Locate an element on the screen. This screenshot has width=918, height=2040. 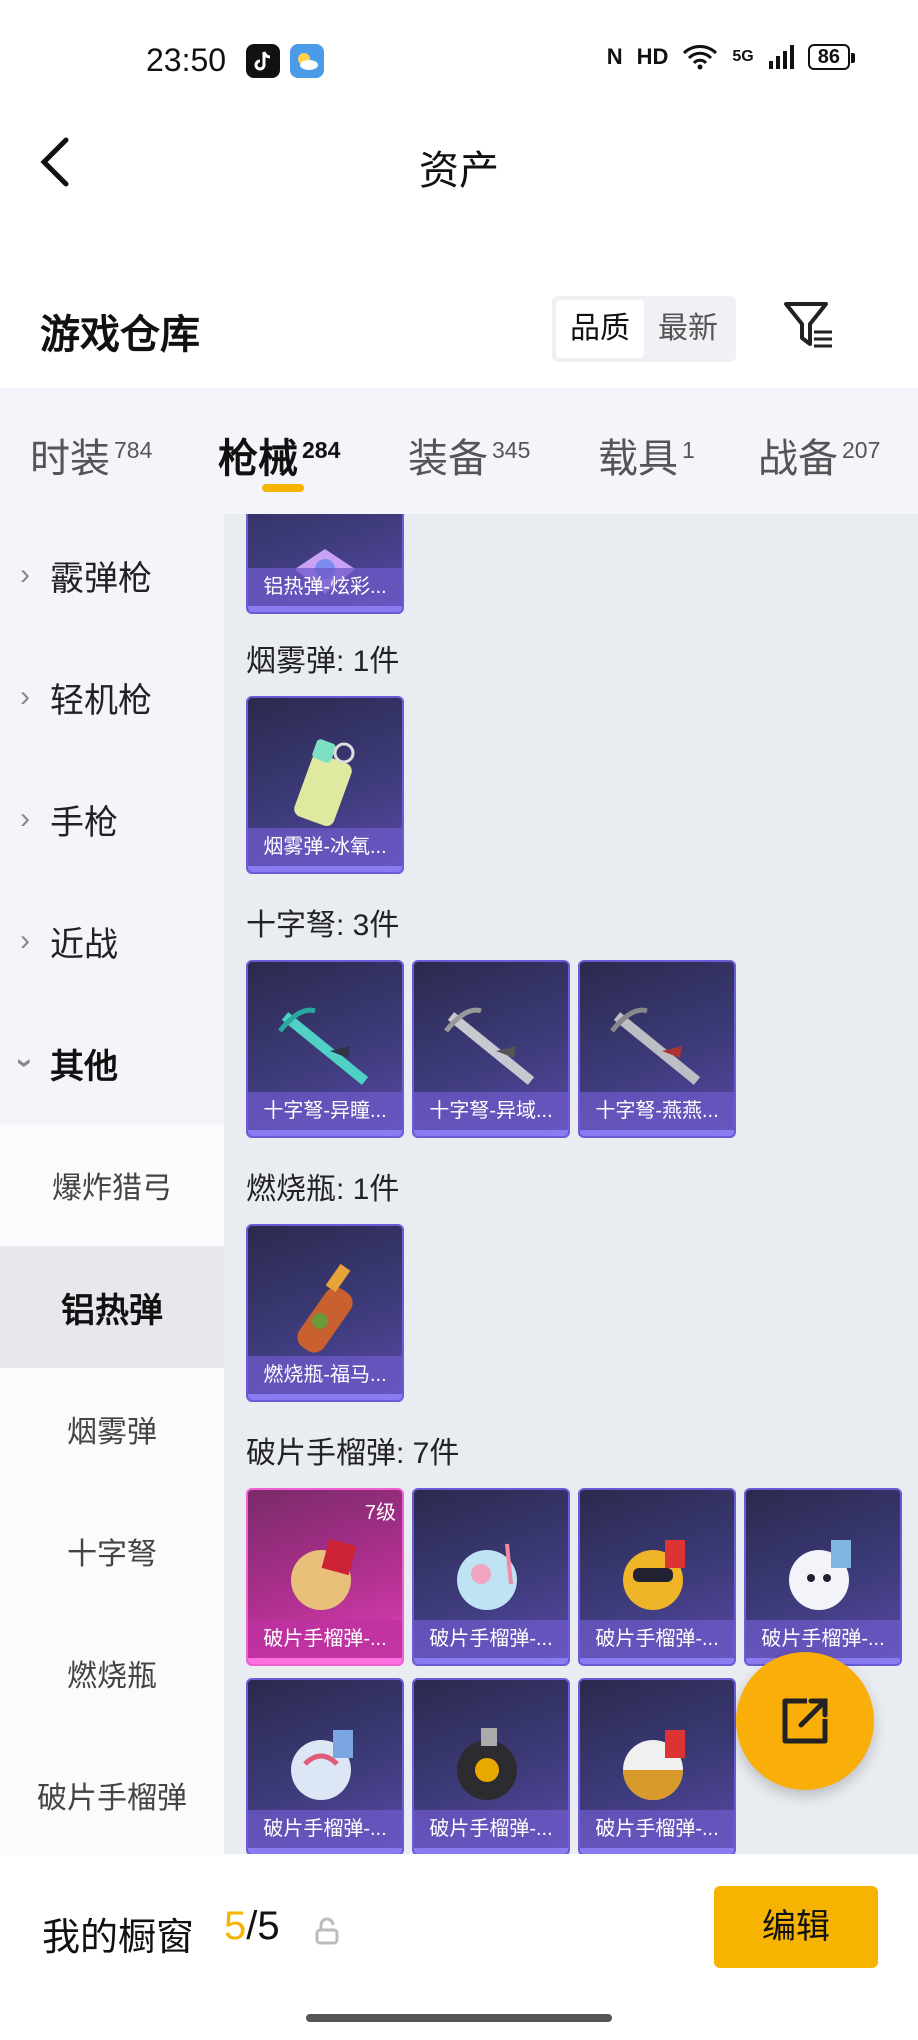
smoke-grenade-art is located at coordinates (324, 782).